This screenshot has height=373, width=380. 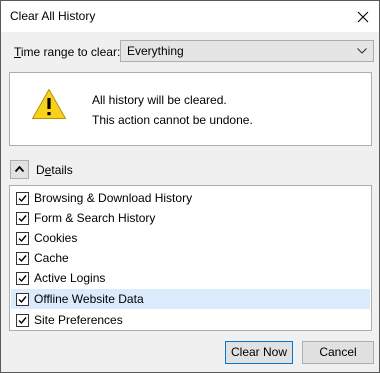 What do you see at coordinates (190, 16) in the screenshot?
I see `title-bar: Clear All History` at bounding box center [190, 16].